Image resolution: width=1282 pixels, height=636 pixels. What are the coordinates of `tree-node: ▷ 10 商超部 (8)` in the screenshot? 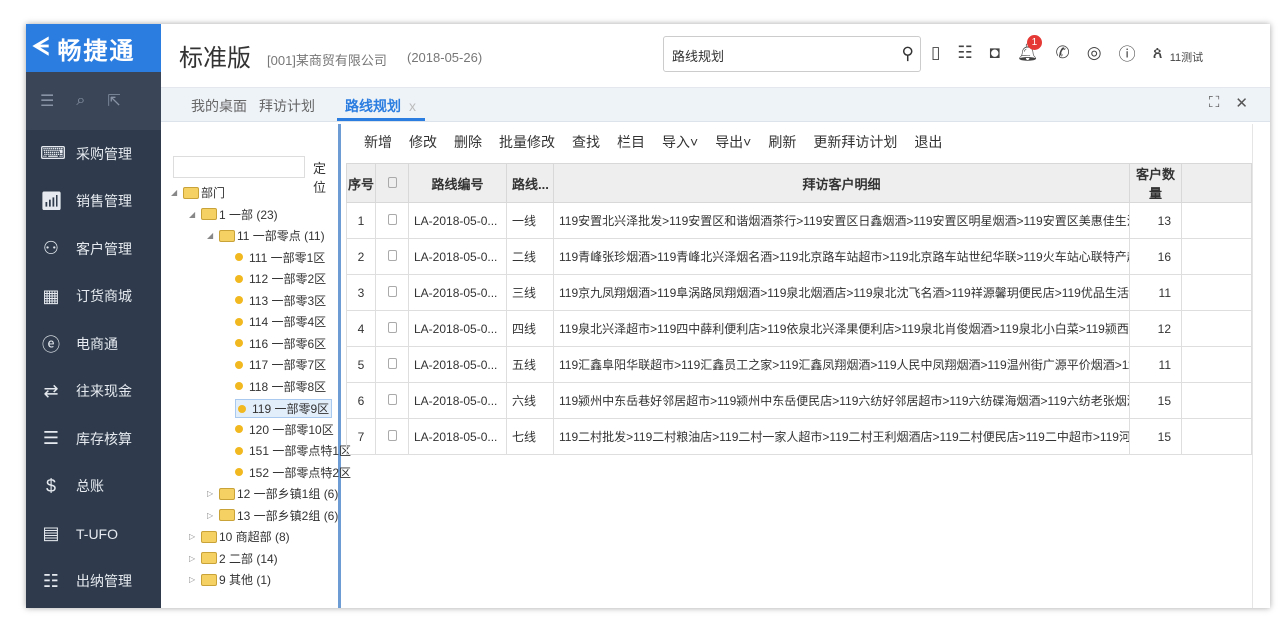 It's located at (239, 536).